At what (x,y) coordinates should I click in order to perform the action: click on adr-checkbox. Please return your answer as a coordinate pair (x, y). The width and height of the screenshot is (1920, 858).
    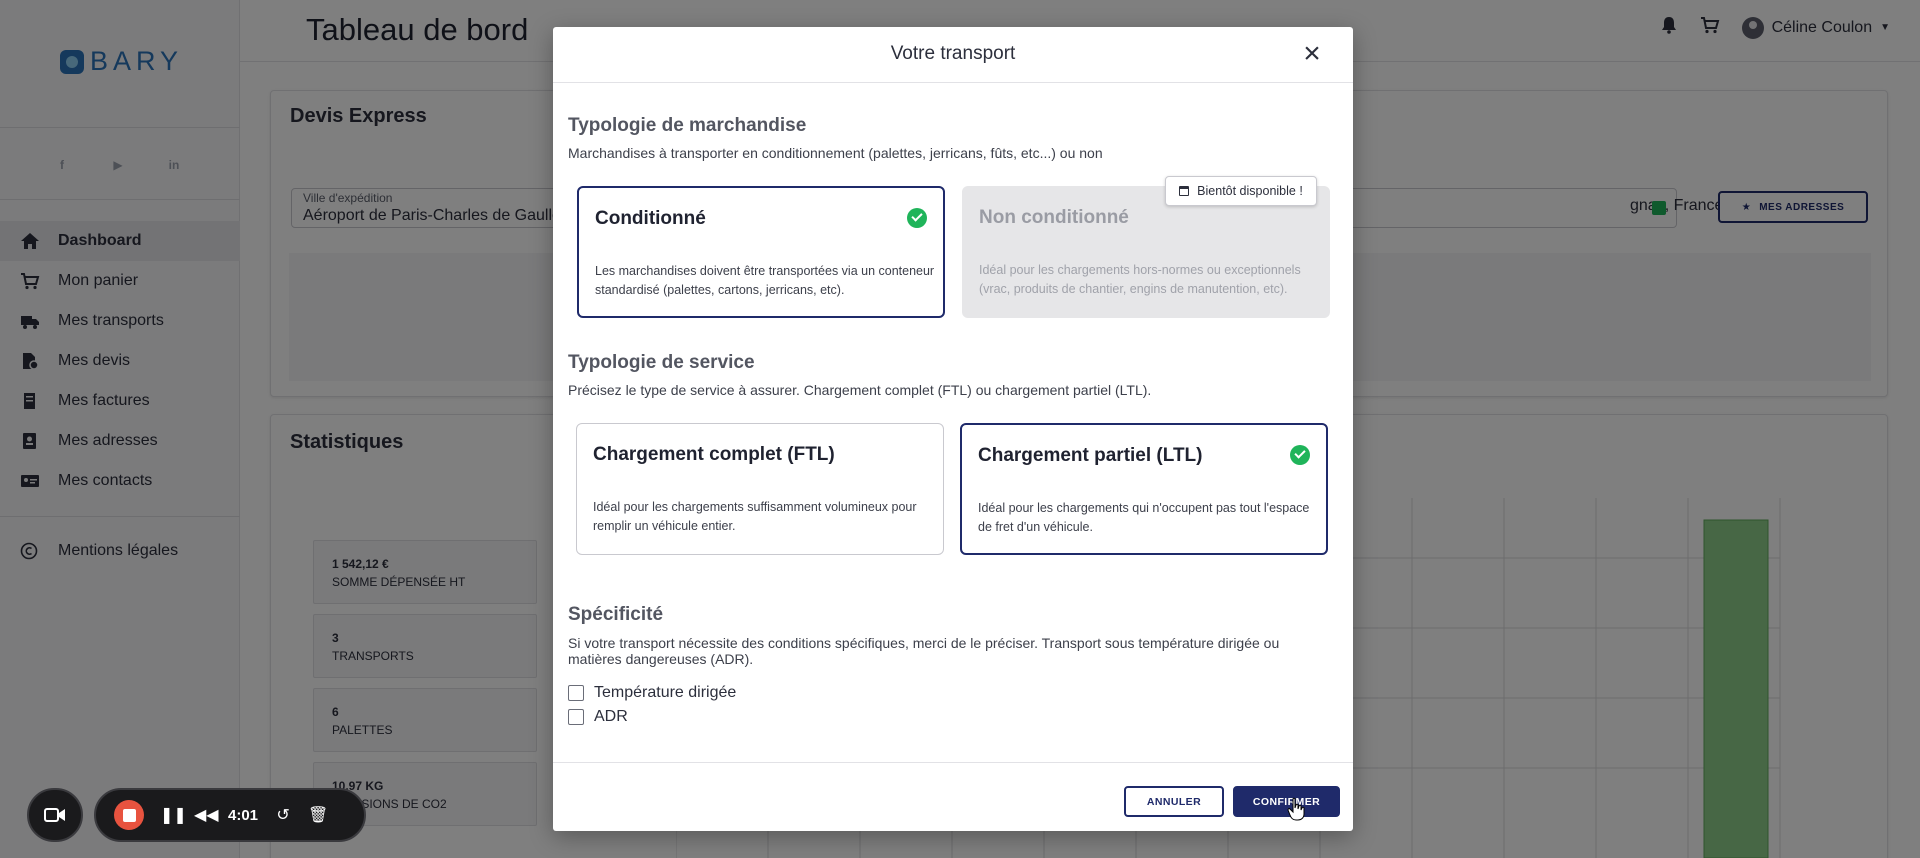
    Looking at the image, I should click on (576, 717).